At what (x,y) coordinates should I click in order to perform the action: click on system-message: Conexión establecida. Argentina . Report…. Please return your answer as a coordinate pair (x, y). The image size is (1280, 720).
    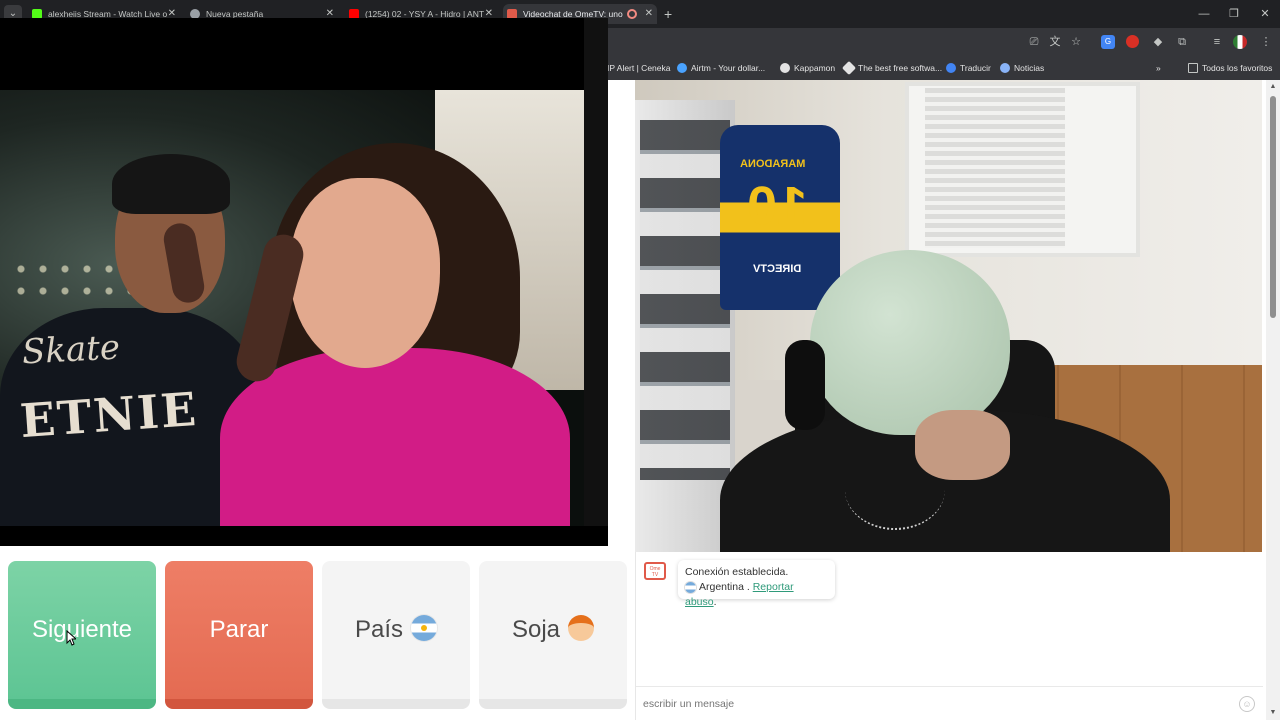
    Looking at the image, I should click on (756, 584).